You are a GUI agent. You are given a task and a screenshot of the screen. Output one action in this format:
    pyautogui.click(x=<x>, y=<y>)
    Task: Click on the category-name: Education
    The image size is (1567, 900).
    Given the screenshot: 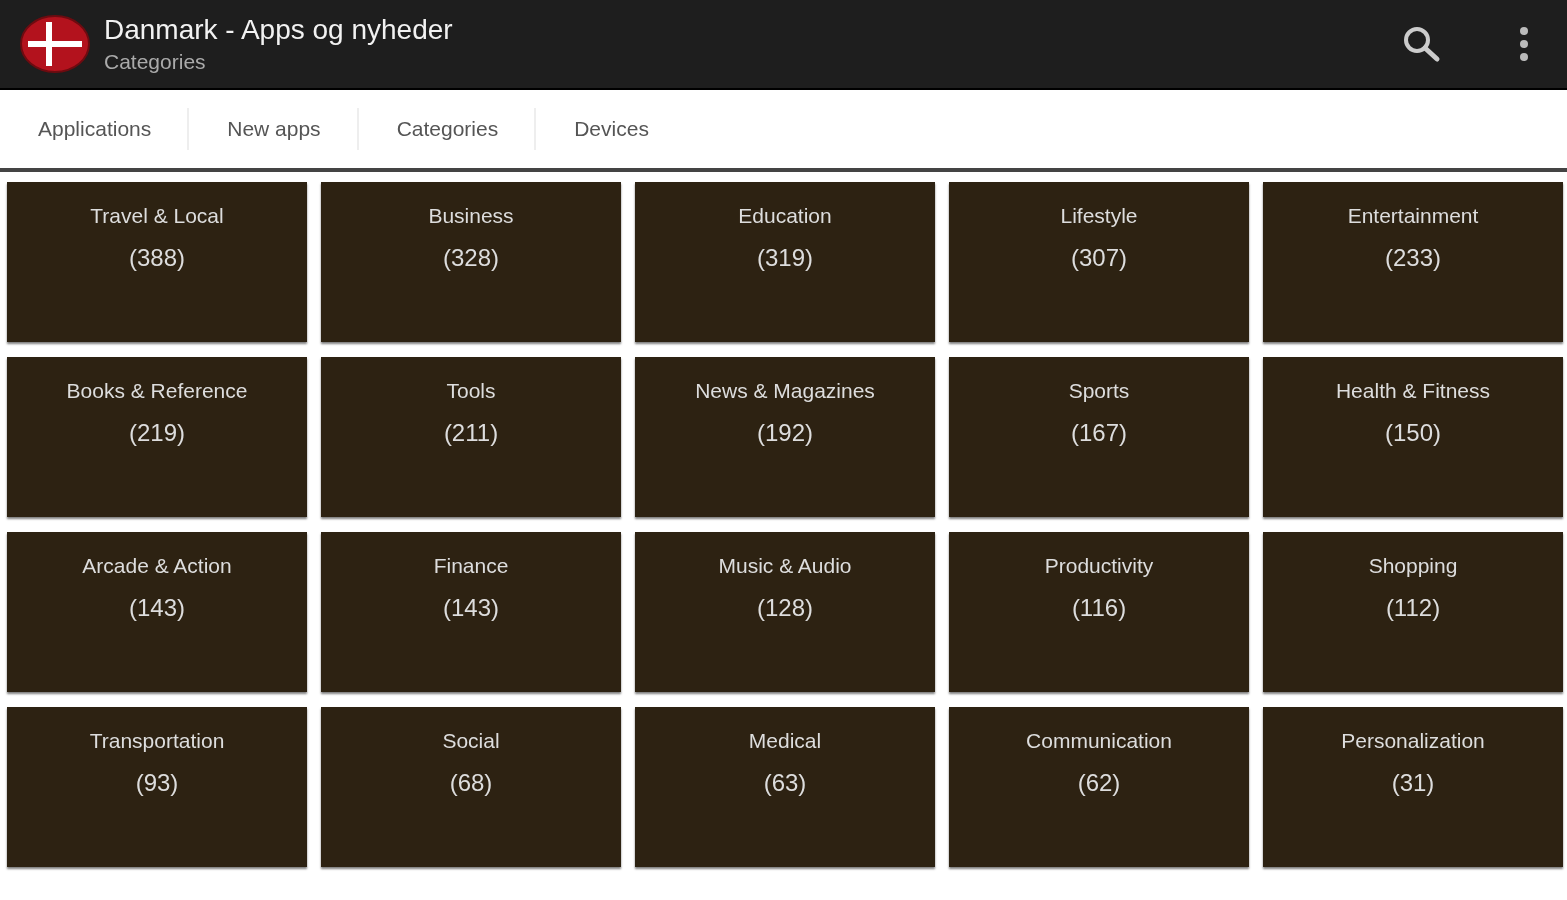 What is the action you would take?
    pyautogui.click(x=785, y=216)
    